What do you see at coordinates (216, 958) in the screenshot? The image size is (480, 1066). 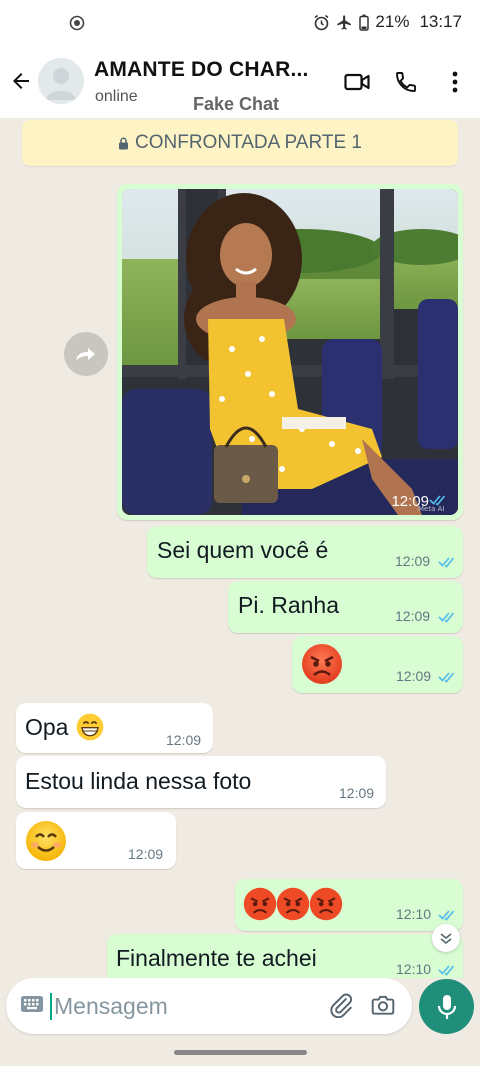 I see `message-text: Finalmente te achei` at bounding box center [216, 958].